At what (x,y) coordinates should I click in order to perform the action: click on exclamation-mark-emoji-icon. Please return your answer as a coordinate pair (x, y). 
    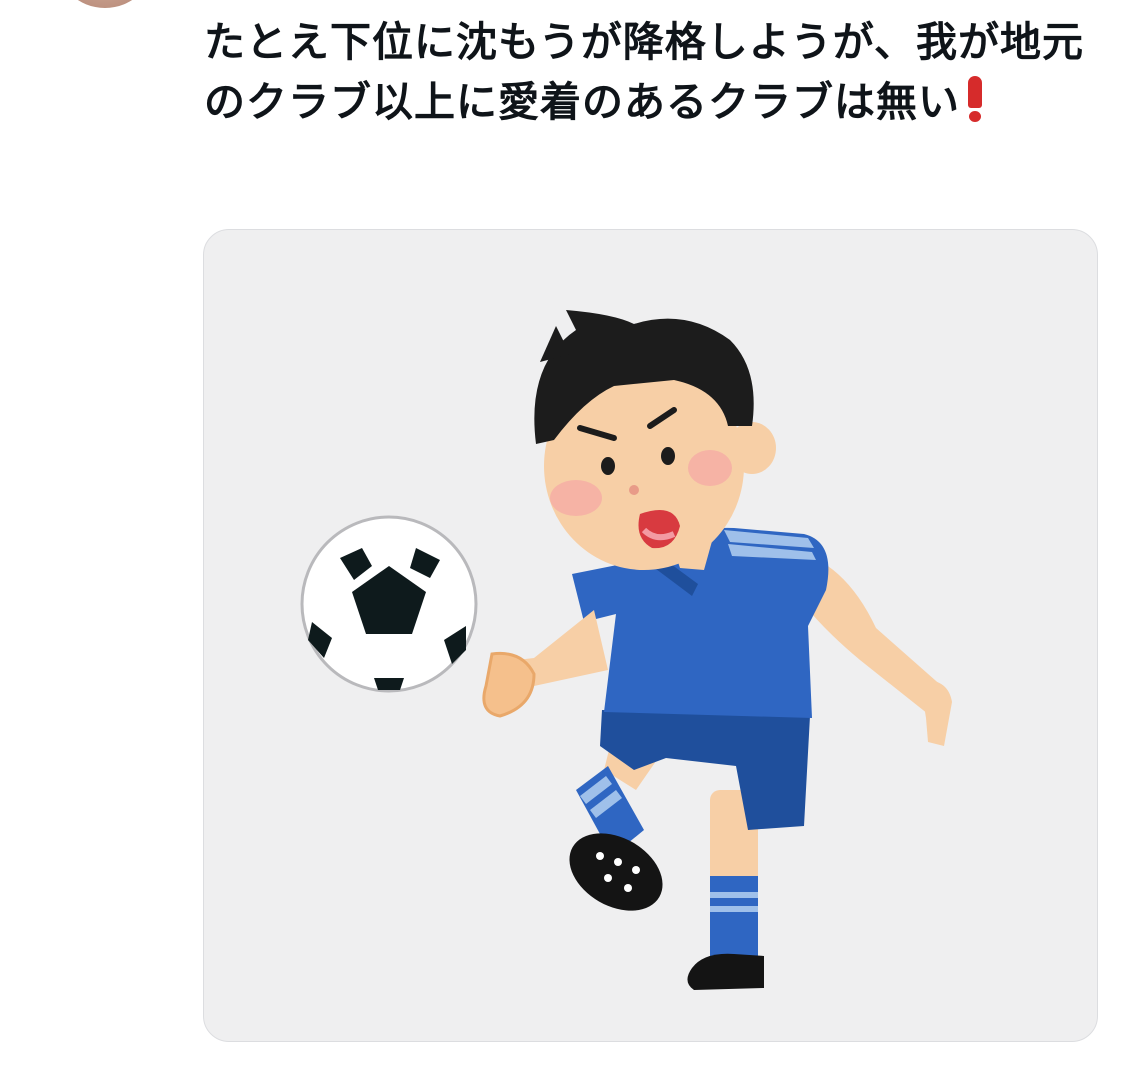
    Looking at the image, I should click on (975, 99).